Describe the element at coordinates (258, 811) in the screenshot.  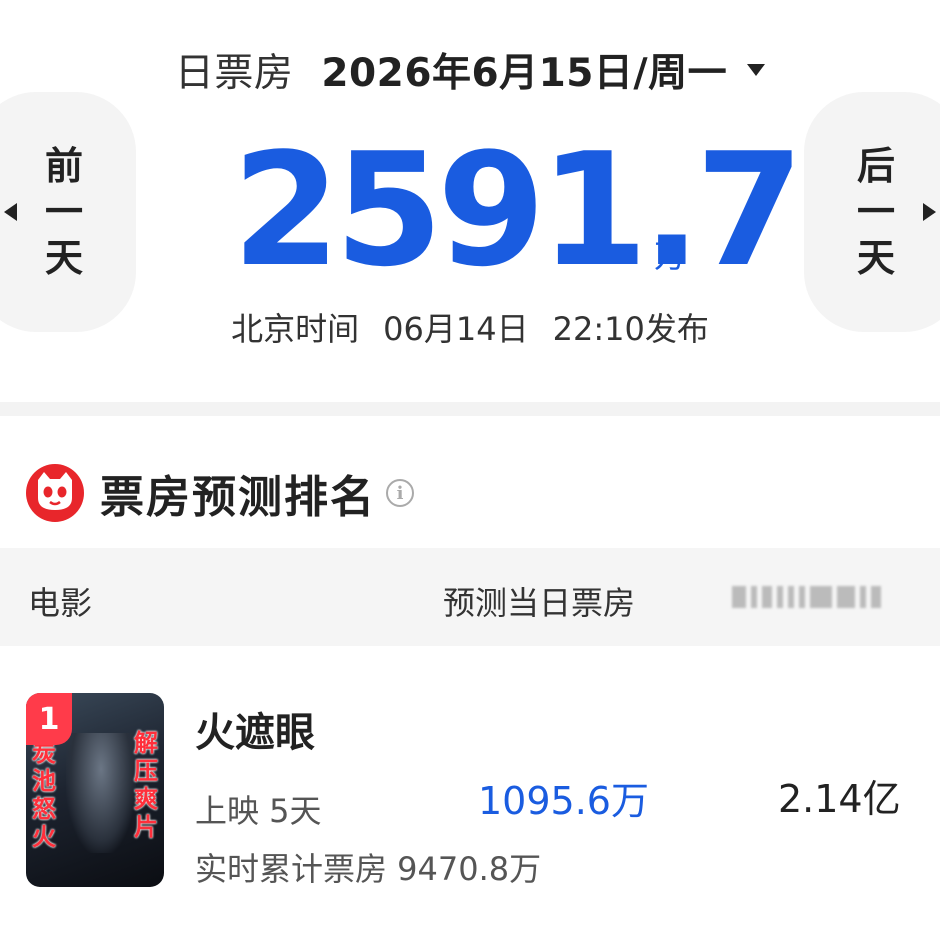
I see `release-days: 上映 5天` at that location.